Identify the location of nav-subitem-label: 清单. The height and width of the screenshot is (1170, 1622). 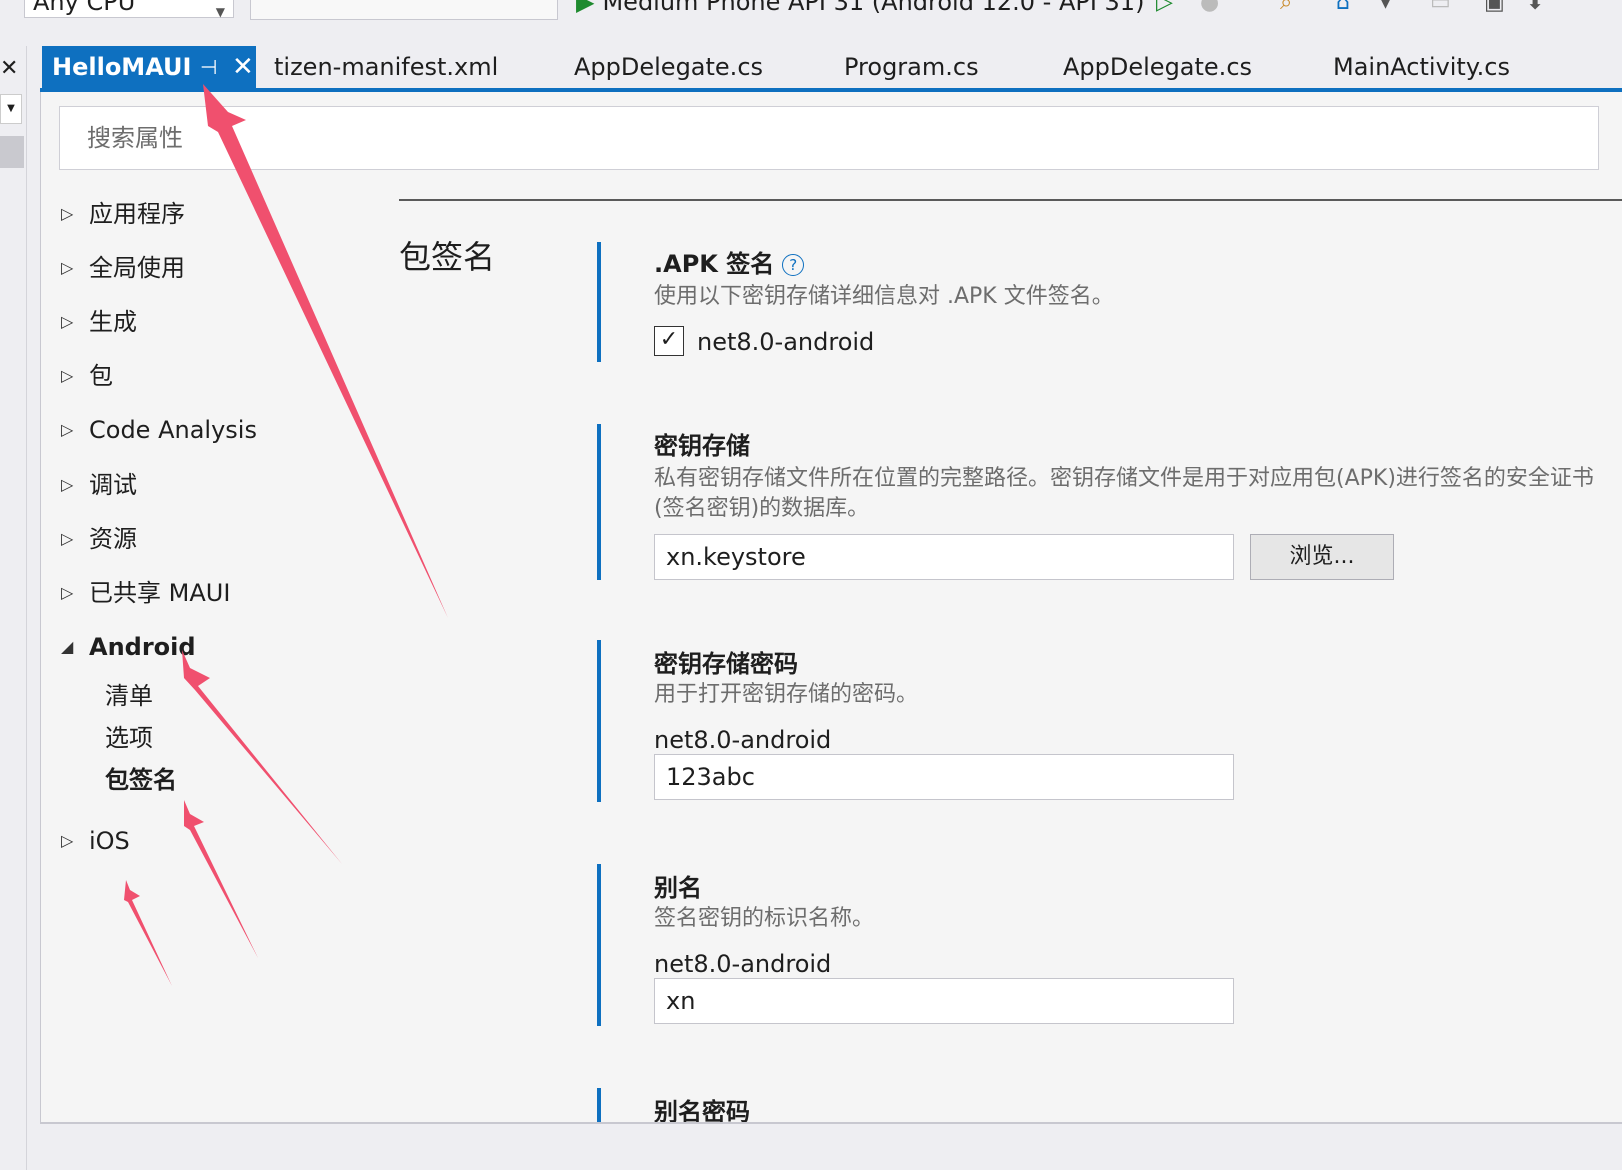
(129, 696).